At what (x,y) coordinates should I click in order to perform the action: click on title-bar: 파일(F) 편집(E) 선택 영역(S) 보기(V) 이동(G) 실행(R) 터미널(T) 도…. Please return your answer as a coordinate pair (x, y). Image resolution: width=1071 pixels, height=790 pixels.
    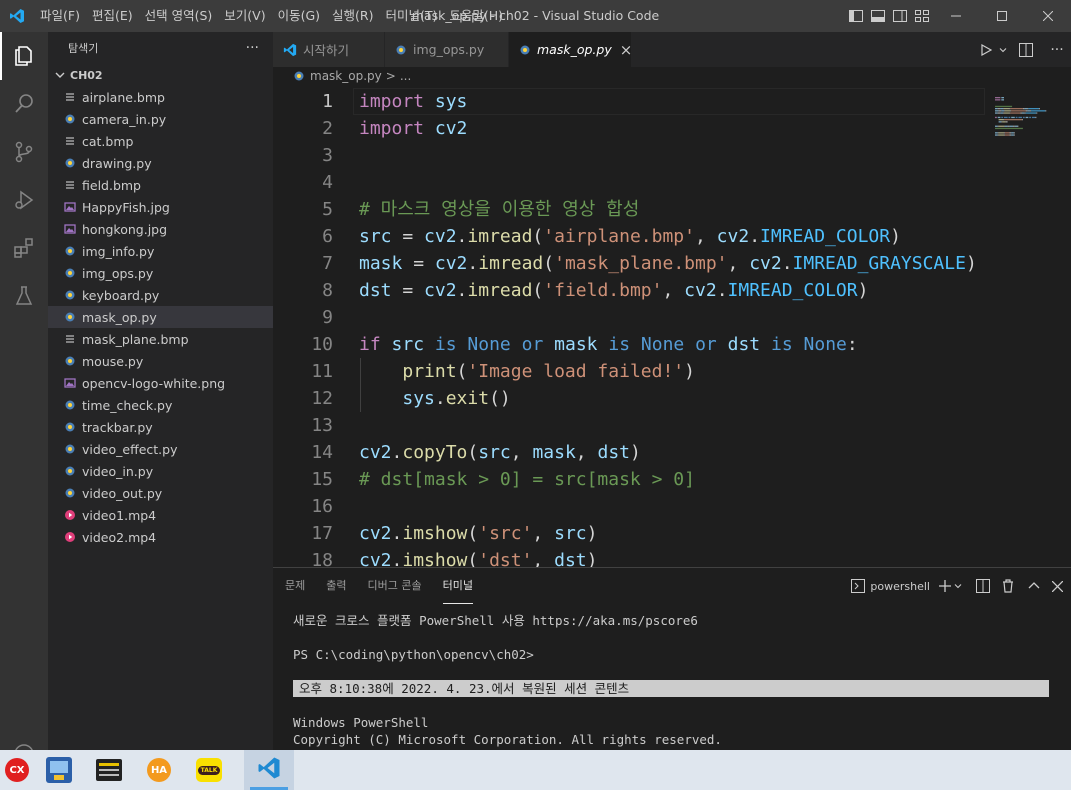
    Looking at the image, I should click on (535, 16).